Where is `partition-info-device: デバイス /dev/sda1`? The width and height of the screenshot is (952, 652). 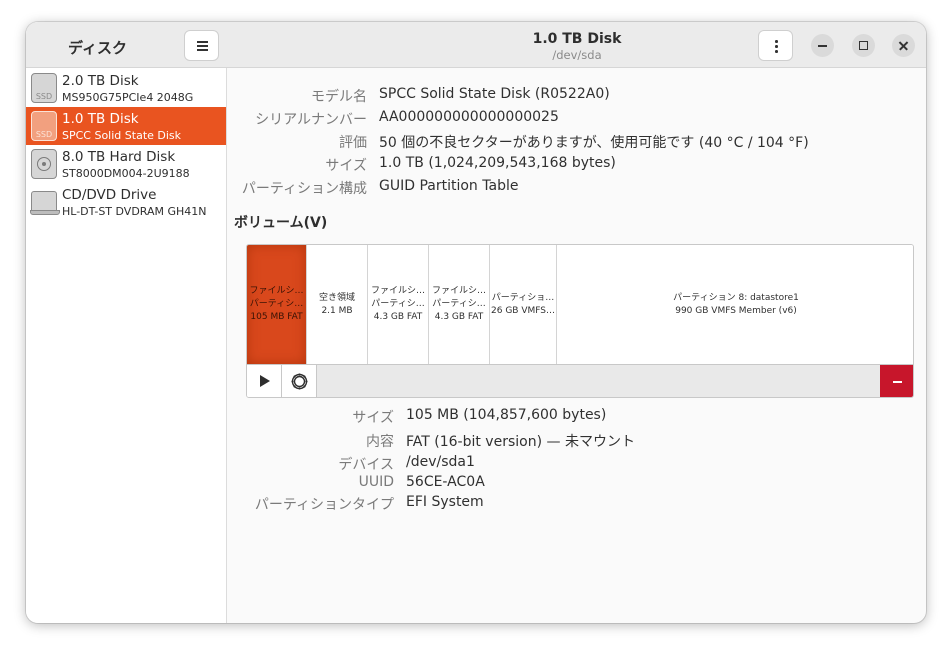 partition-info-device: デバイス /dev/sda1 is located at coordinates (350, 464).